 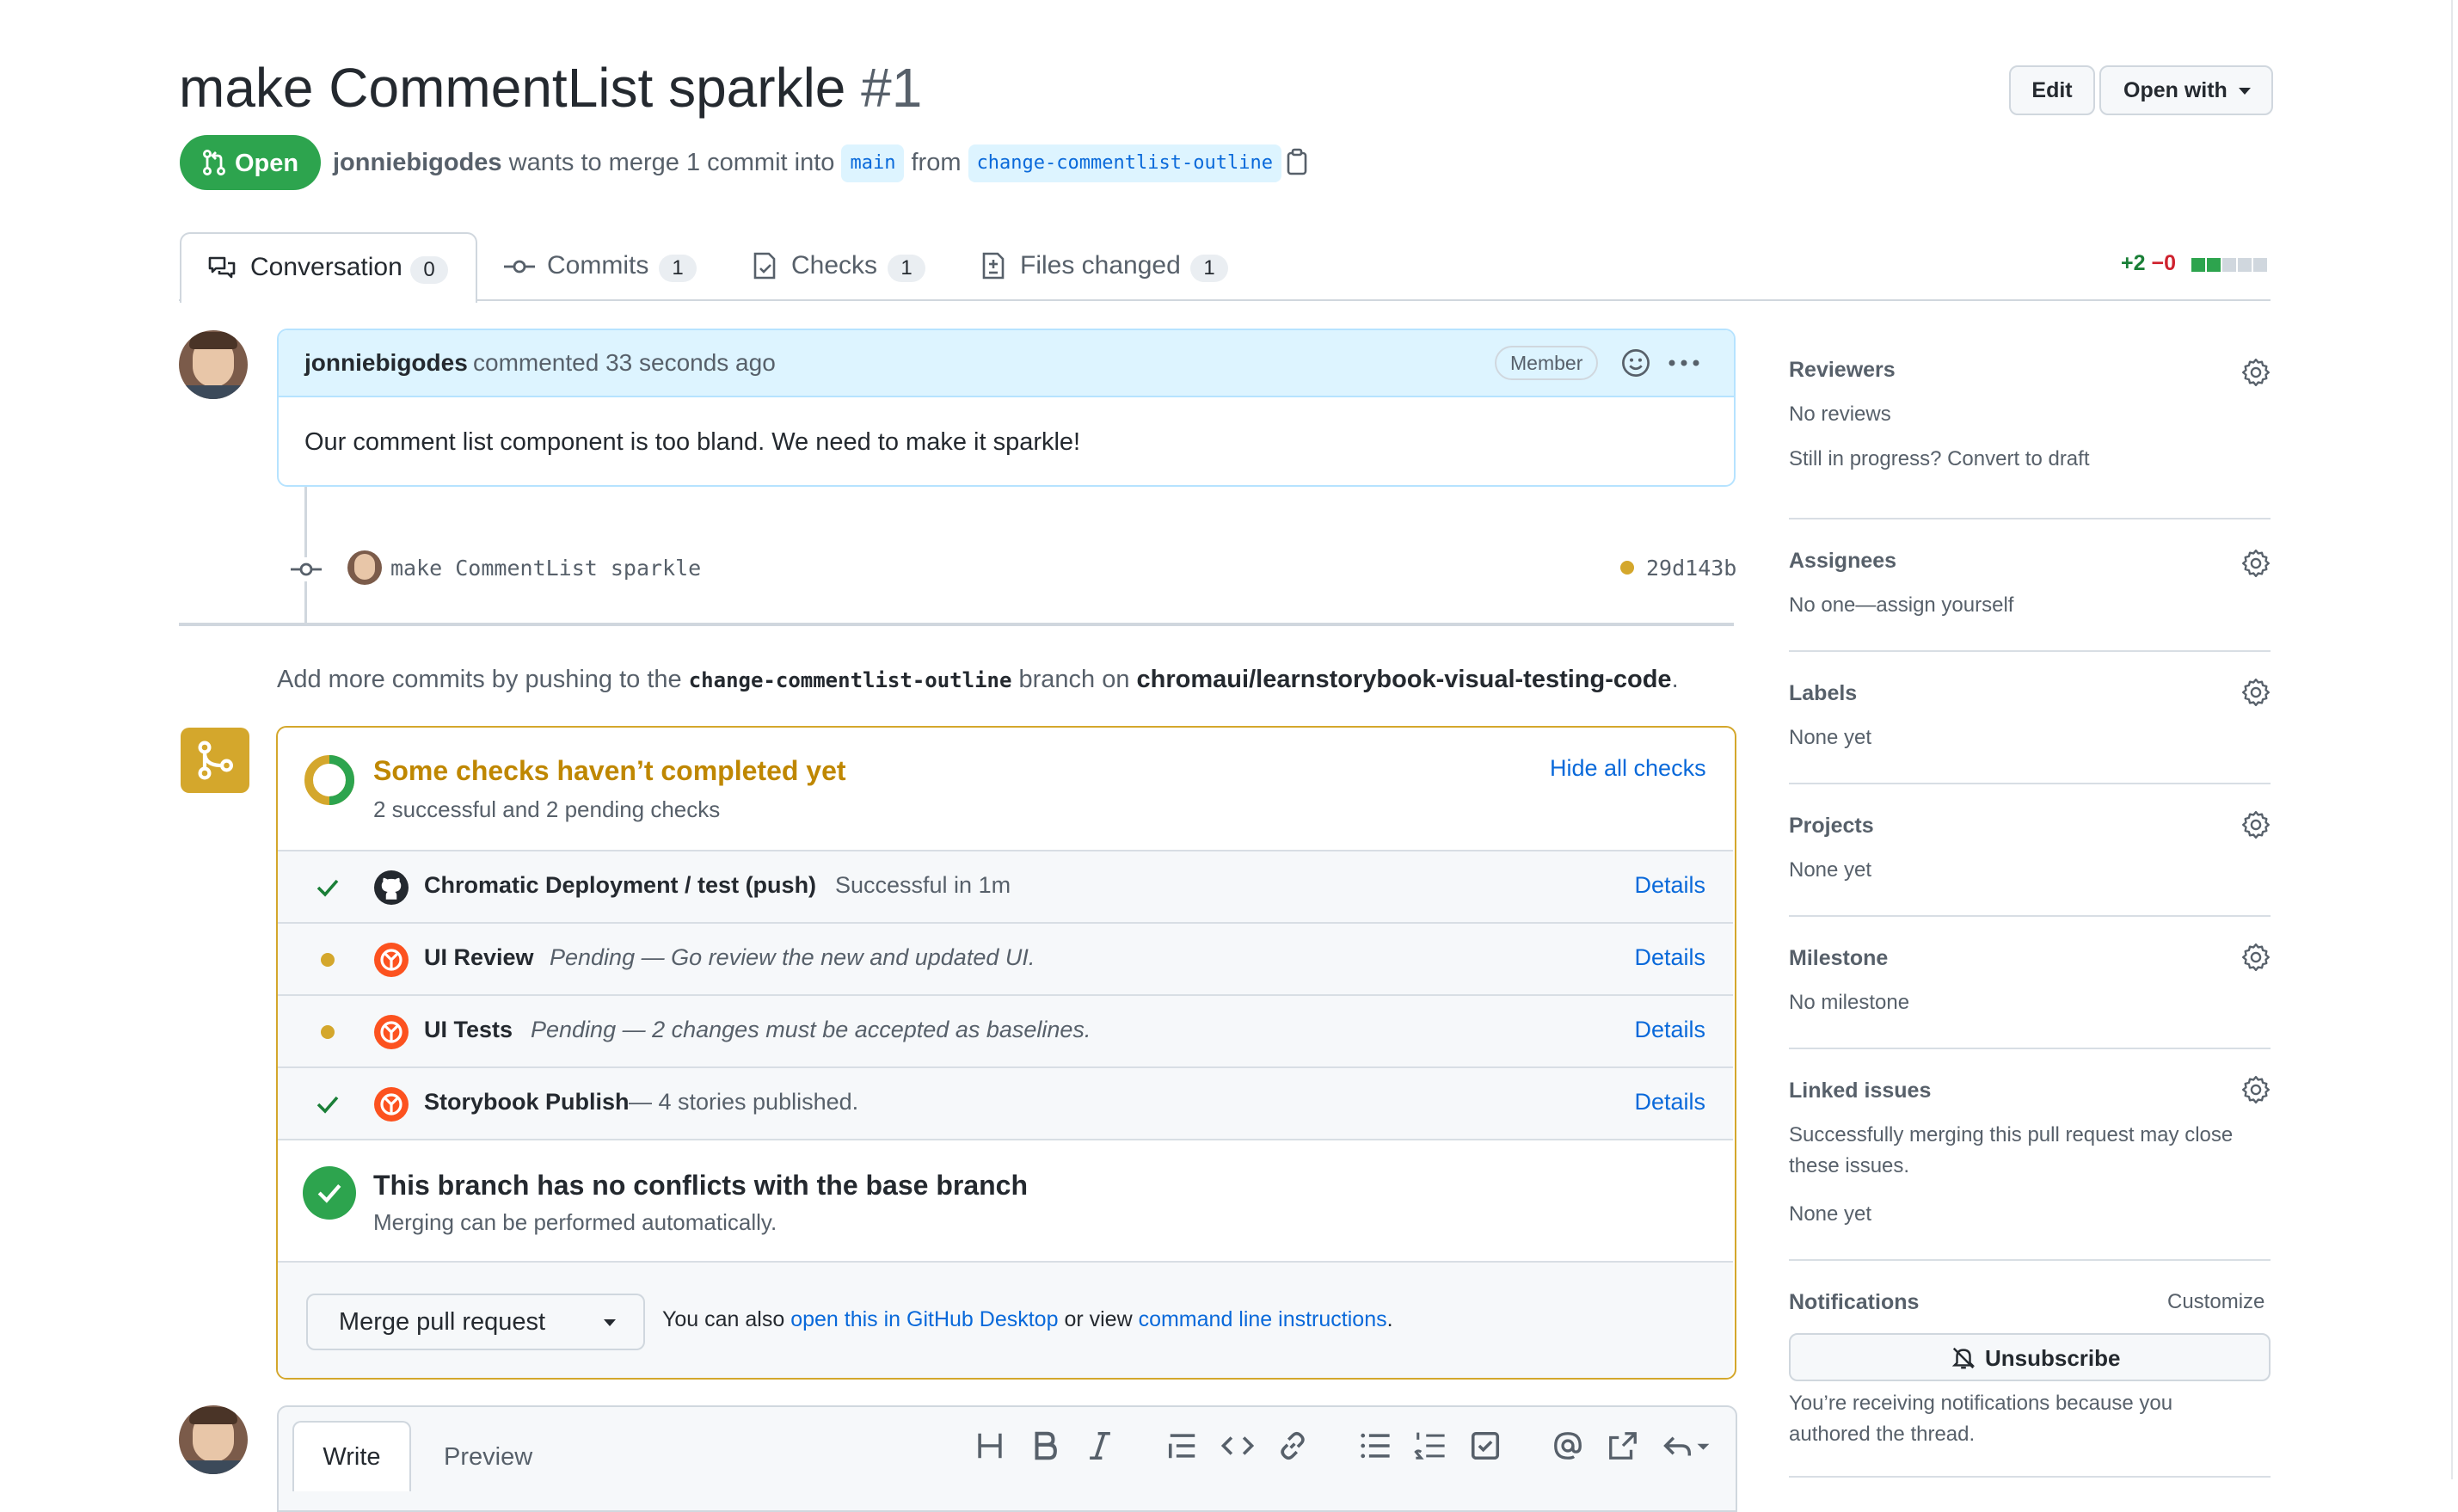 I want to click on file-diff-icon, so click(x=994, y=266).